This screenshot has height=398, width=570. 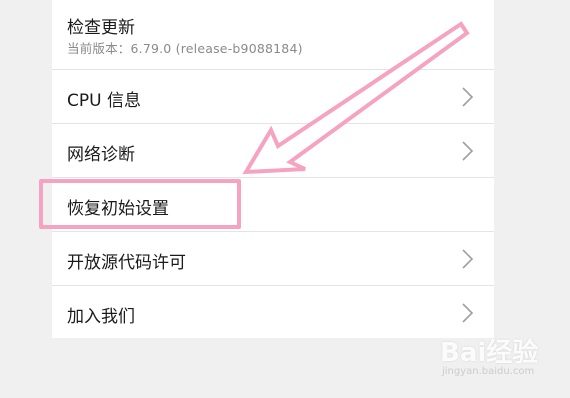 What do you see at coordinates (488, 371) in the screenshot?
I see `watermark-url: jingyan.baidu.com` at bounding box center [488, 371].